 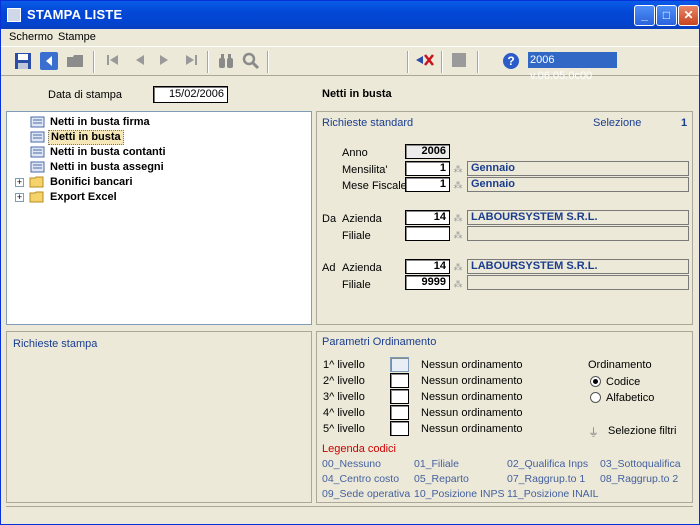 I want to click on tree-item-label: Netti in busta assegni, so click(x=107, y=167).